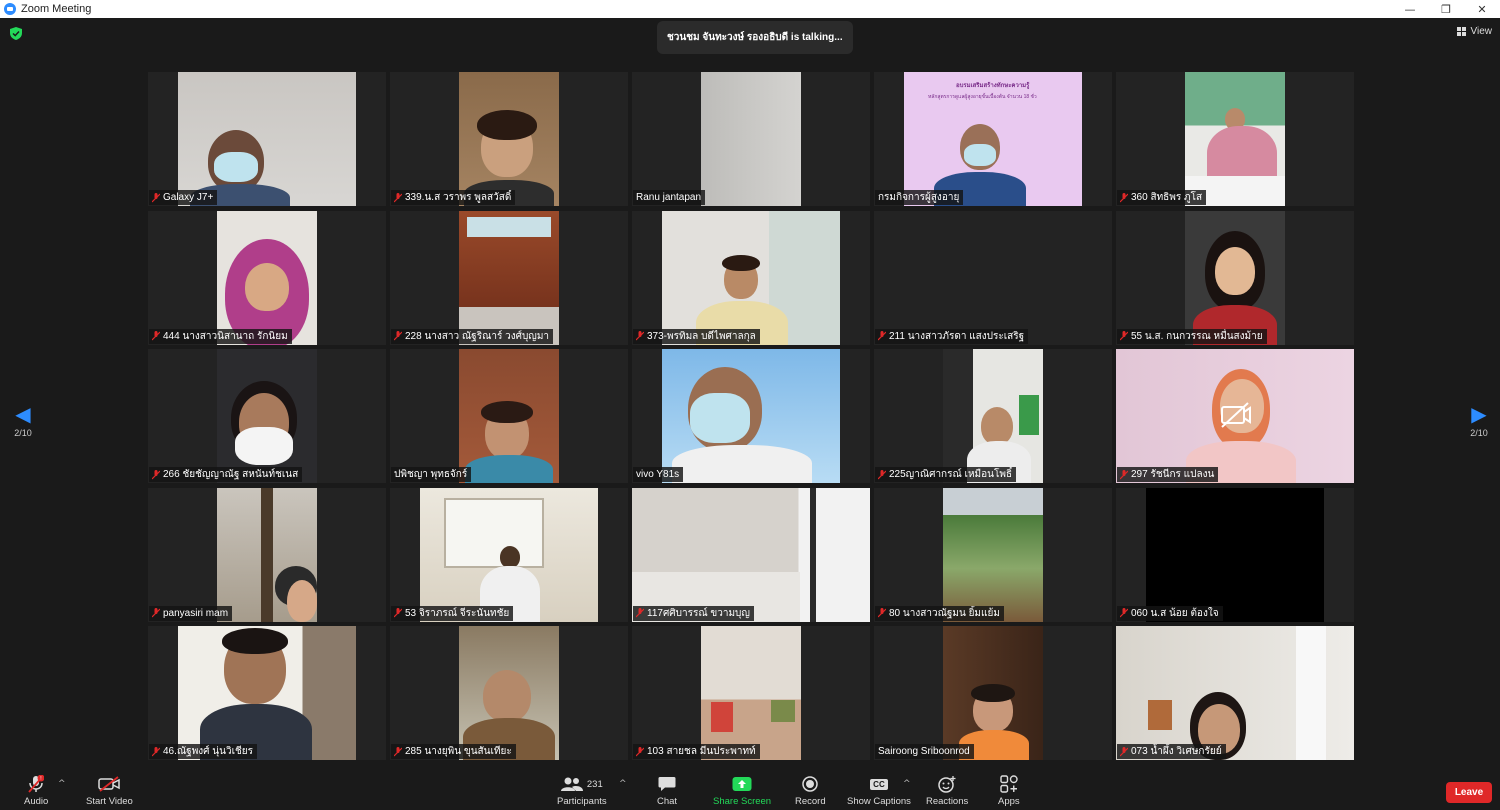 The width and height of the screenshot is (1500, 810). What do you see at coordinates (16, 33) in the screenshot?
I see `encryption-shield-icon` at bounding box center [16, 33].